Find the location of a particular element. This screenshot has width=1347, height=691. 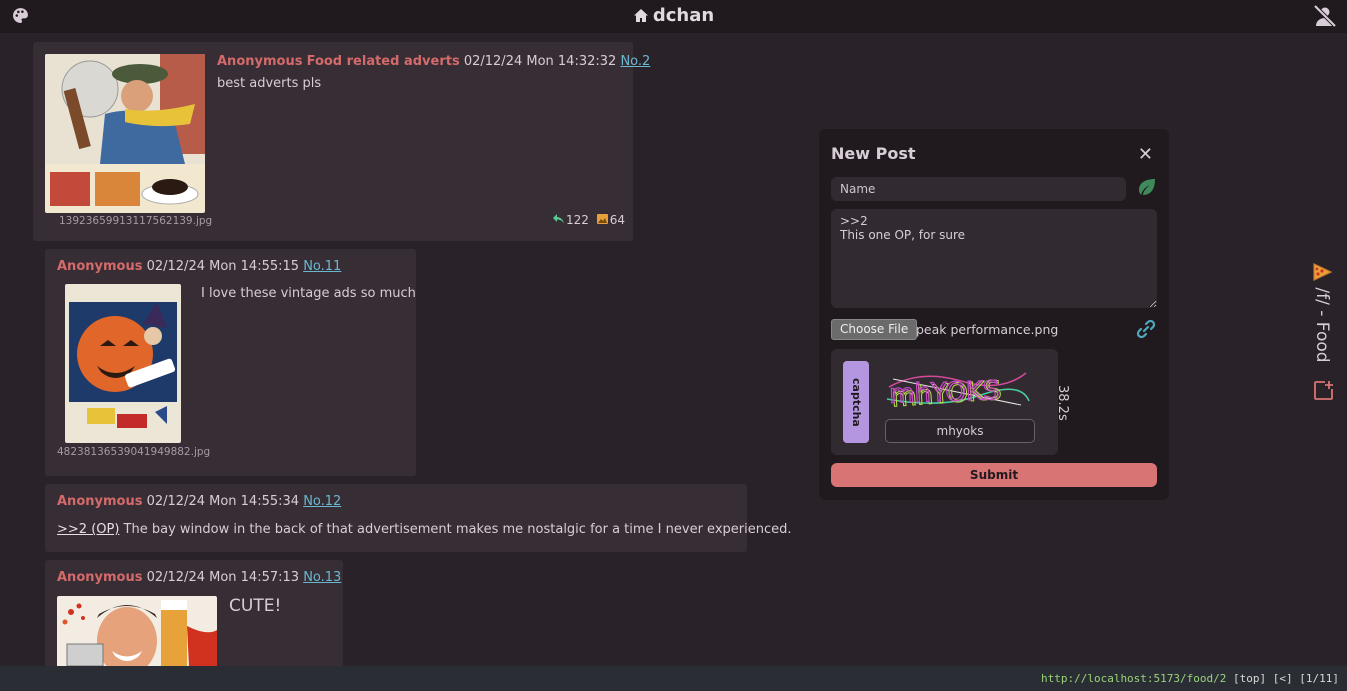

captcha-image: mhYOKS mhYOKS is located at coordinates (956, 389).